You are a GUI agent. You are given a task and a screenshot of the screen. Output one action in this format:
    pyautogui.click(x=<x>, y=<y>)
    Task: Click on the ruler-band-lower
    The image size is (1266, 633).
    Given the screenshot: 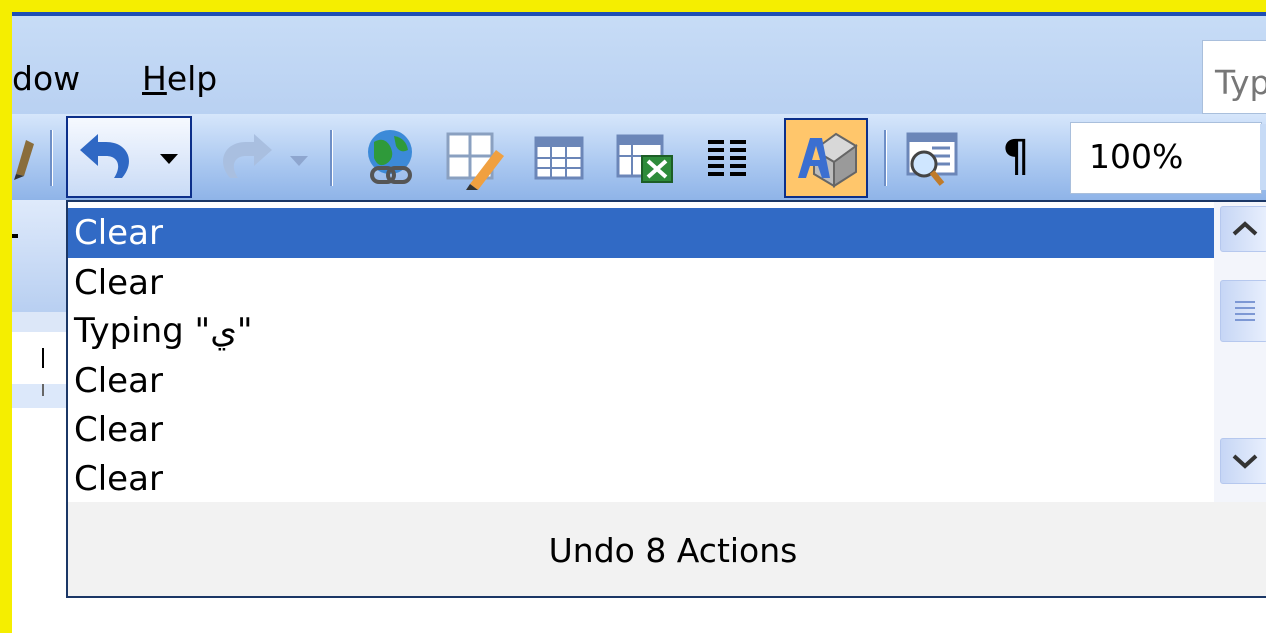 What is the action you would take?
    pyautogui.click(x=40, y=322)
    